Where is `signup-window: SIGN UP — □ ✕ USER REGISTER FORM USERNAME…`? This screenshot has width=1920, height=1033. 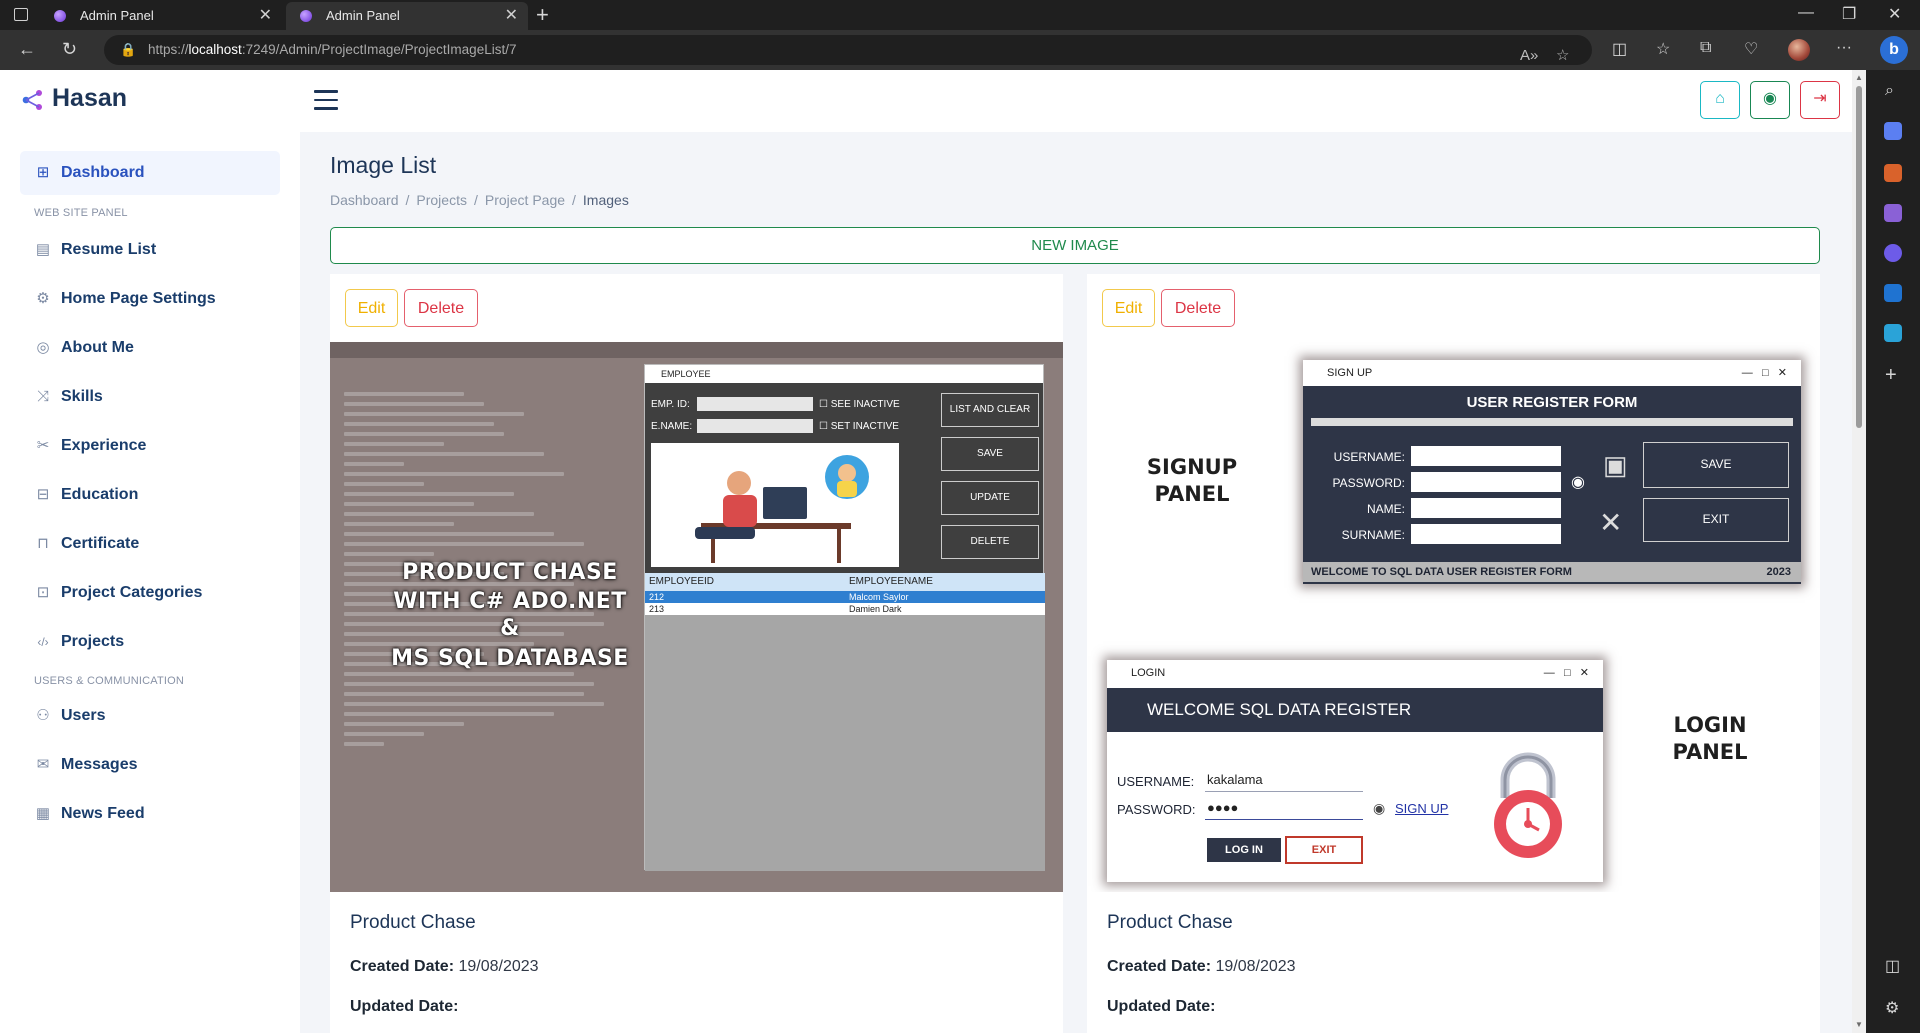
signup-window: SIGN UP — □ ✕ USER REGISTER FORM USERNAME… is located at coordinates (1552, 472).